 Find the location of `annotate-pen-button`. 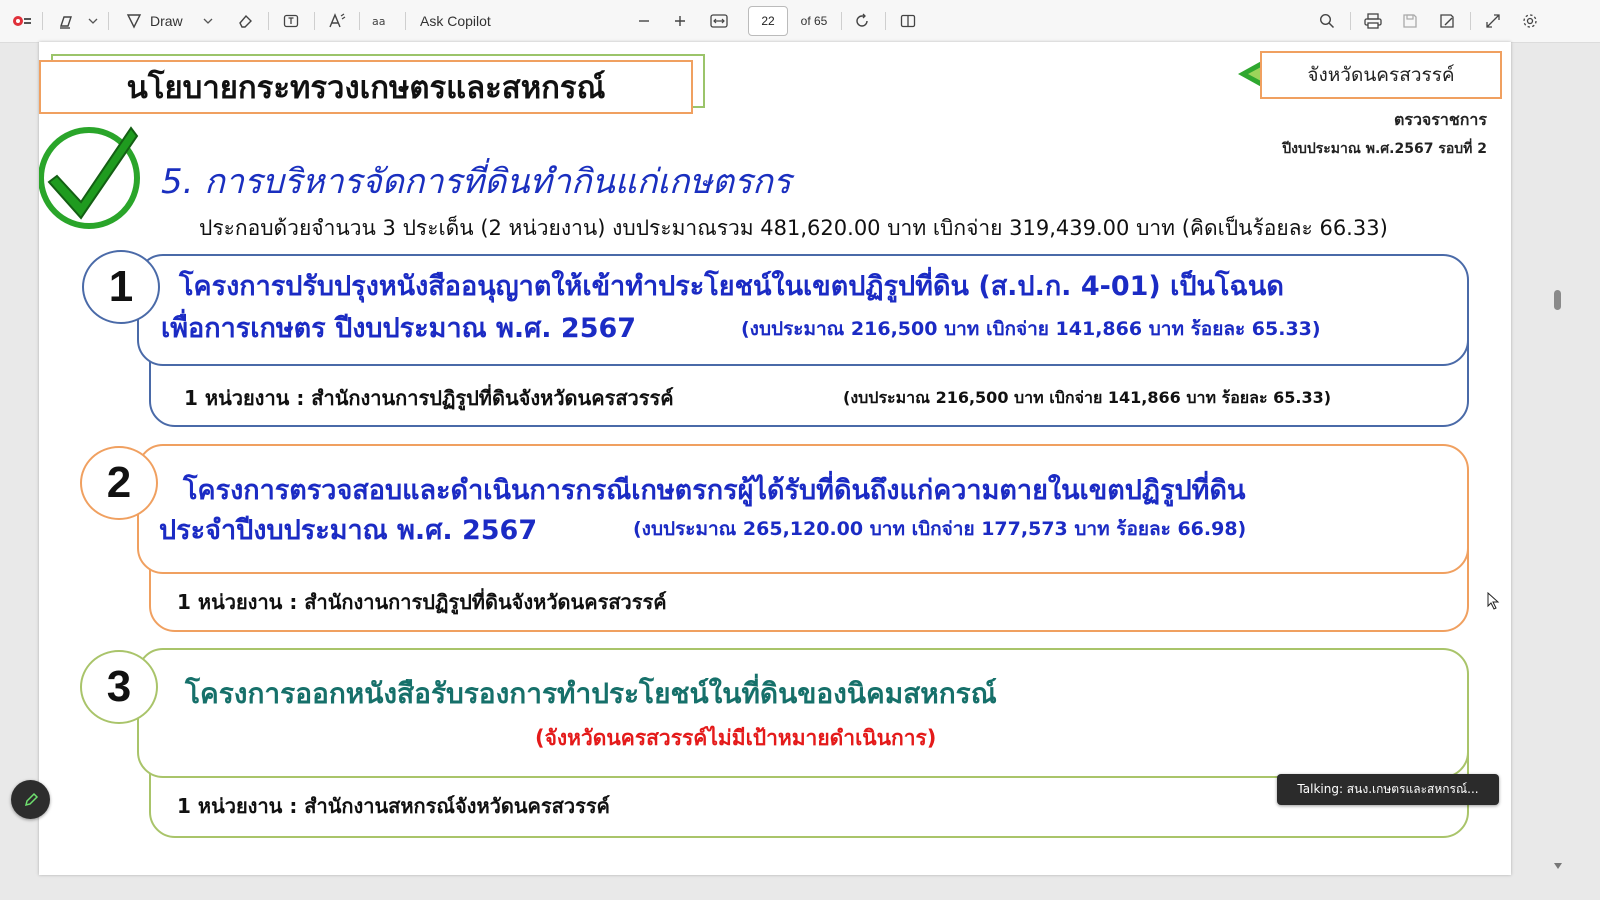

annotate-pen-button is located at coordinates (30, 799).